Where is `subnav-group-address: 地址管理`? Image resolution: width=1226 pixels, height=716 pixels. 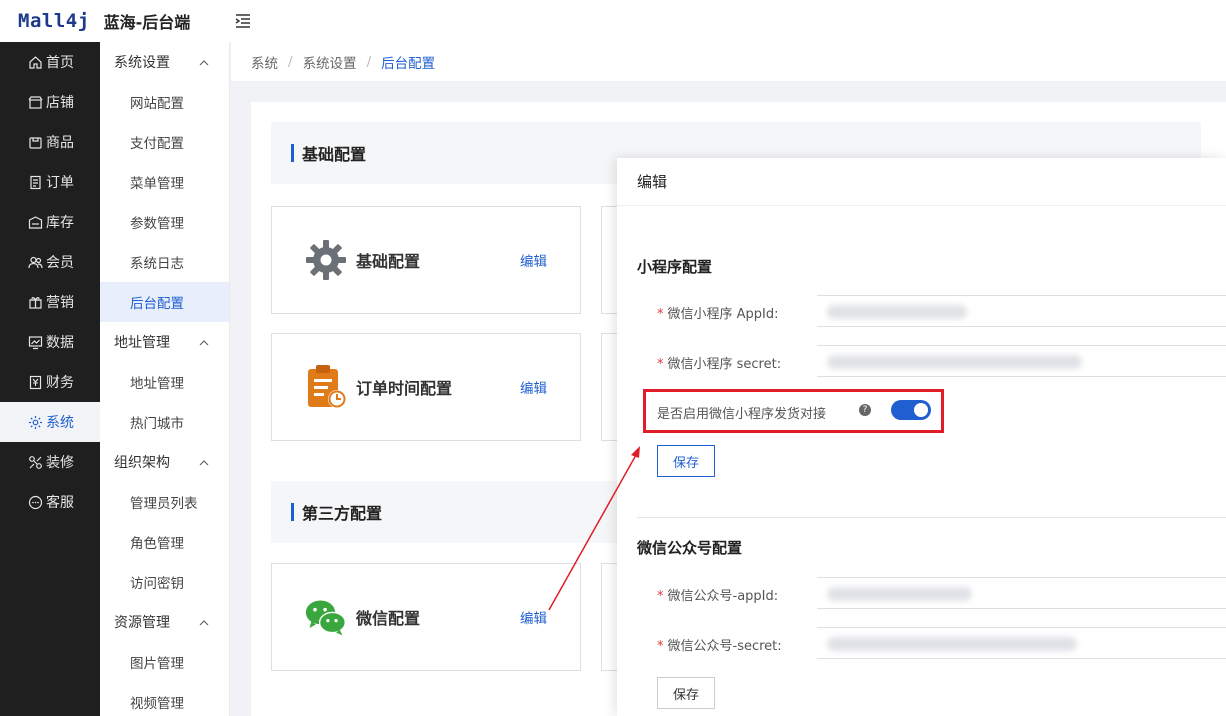
subnav-group-address: 地址管理 is located at coordinates (164, 342).